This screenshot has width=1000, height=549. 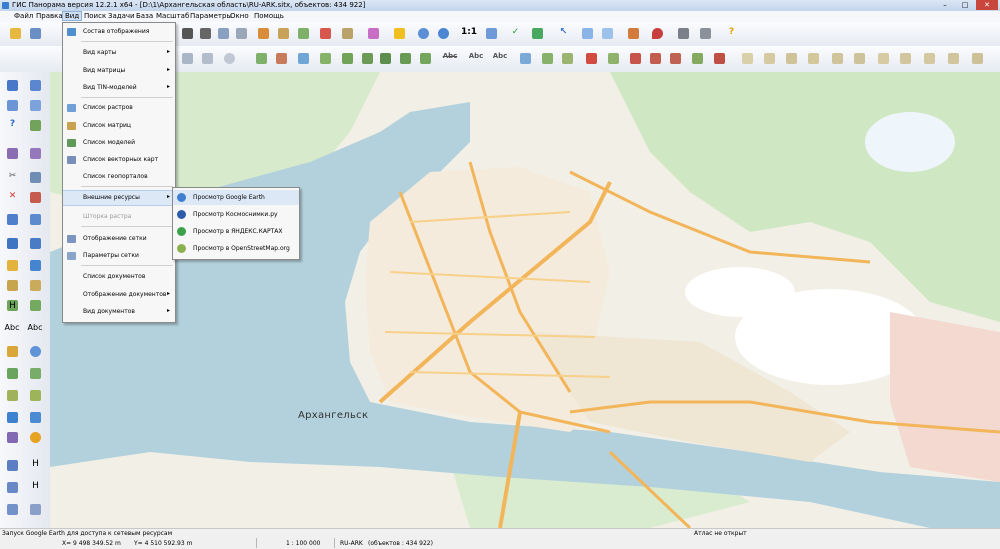 I want to click on wave-icon, so click(x=12, y=417).